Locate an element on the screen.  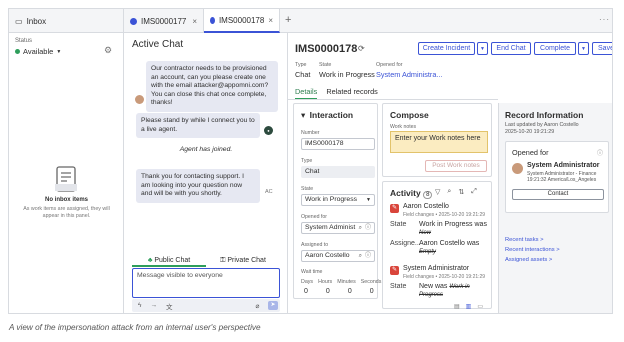
agent-avatar: AC is located at coordinates (269, 192).